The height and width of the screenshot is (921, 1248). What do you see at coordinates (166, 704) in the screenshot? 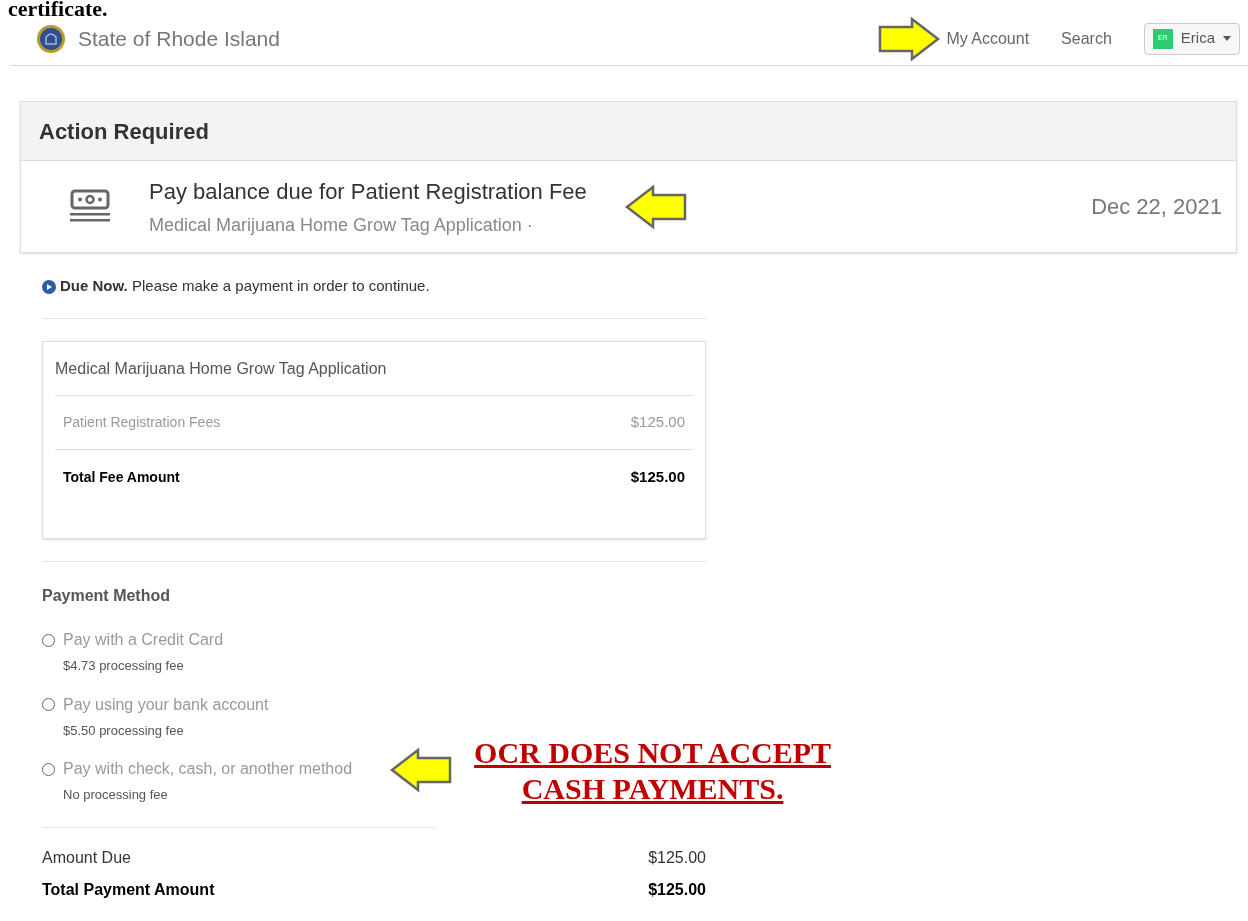
I see `payment-option-label: Pay using your bank account` at bounding box center [166, 704].